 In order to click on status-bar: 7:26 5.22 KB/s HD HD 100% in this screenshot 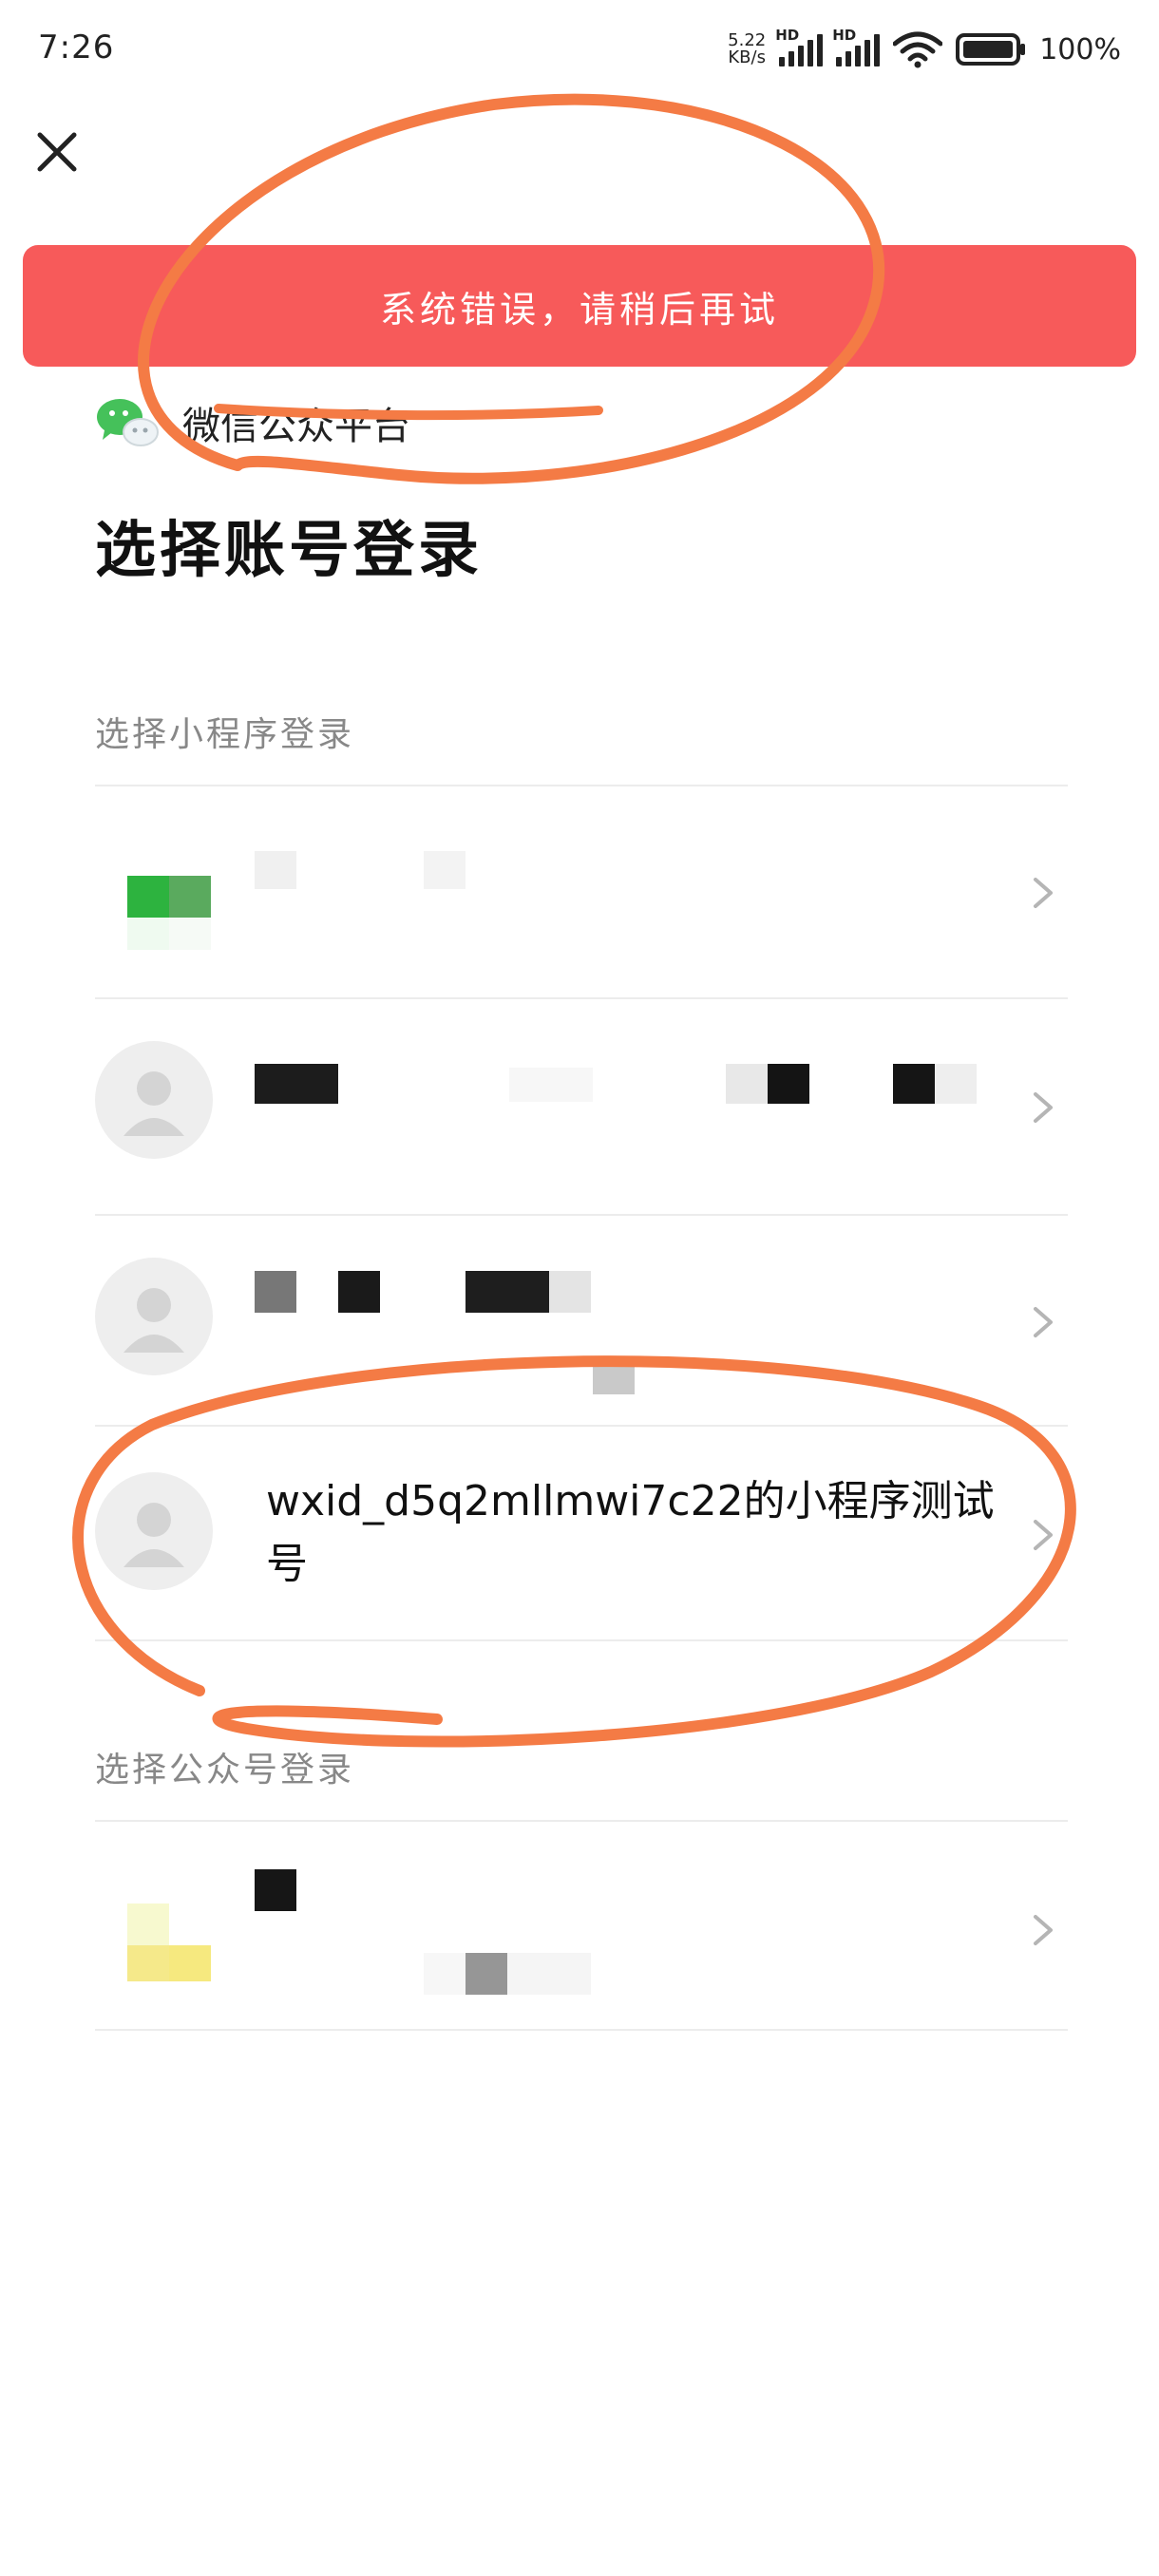, I will do `click(579, 52)`.